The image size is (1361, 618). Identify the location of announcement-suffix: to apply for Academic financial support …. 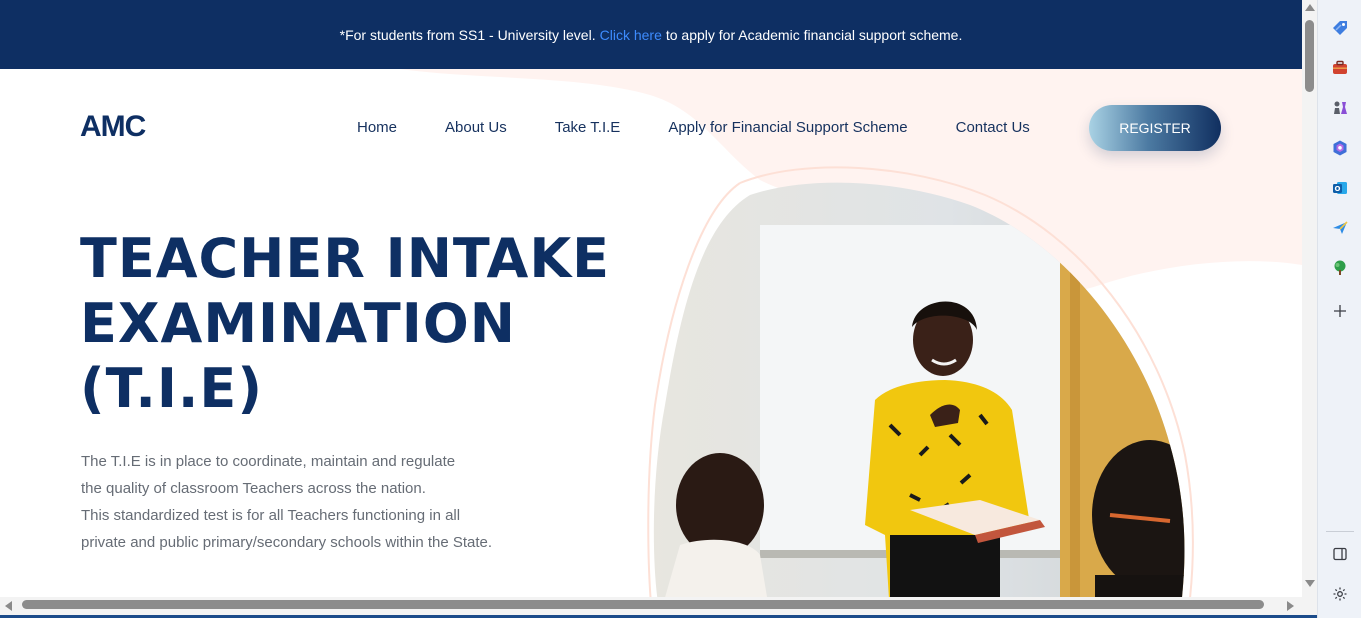
(814, 34).